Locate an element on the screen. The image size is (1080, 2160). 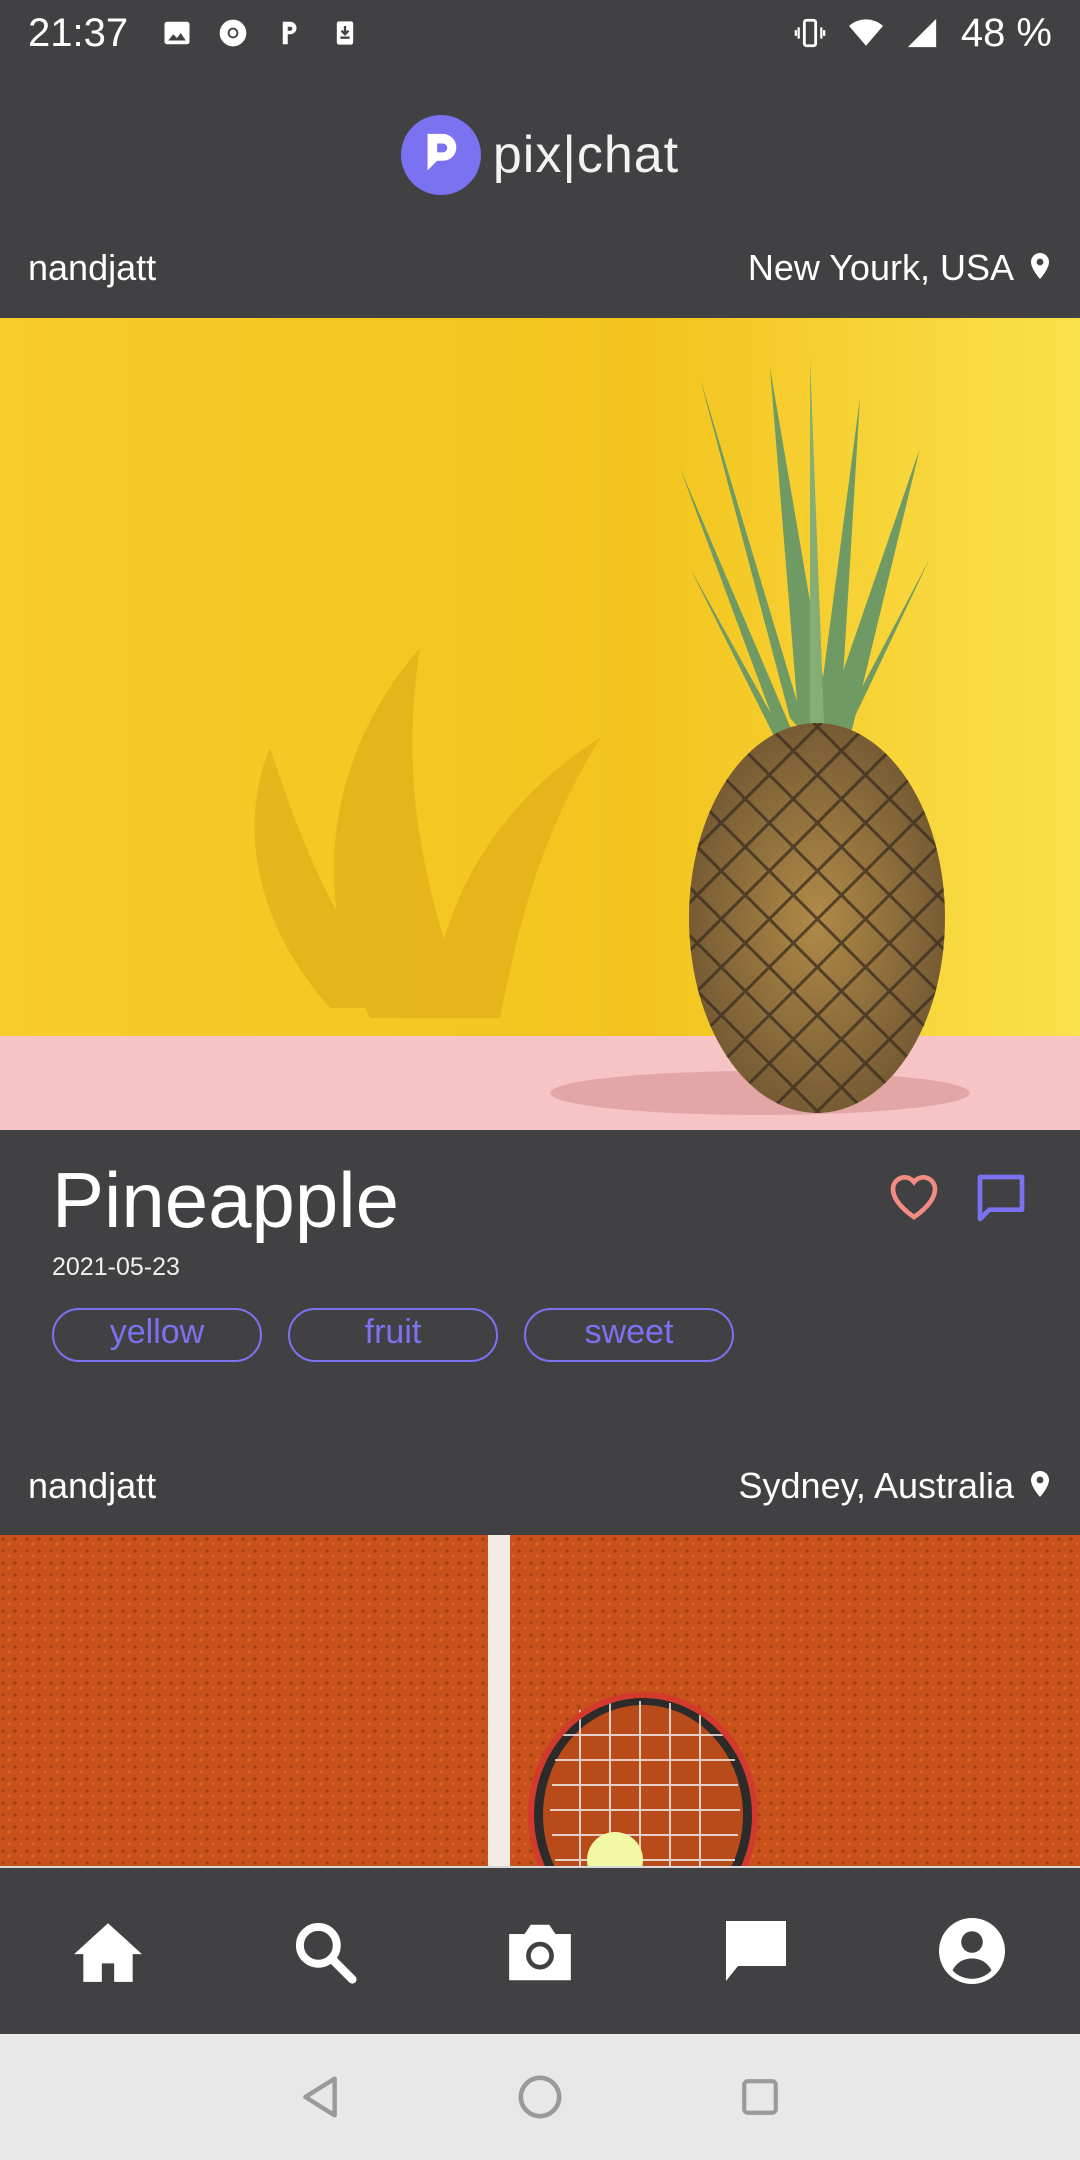
profile-icon is located at coordinates (972, 1951).